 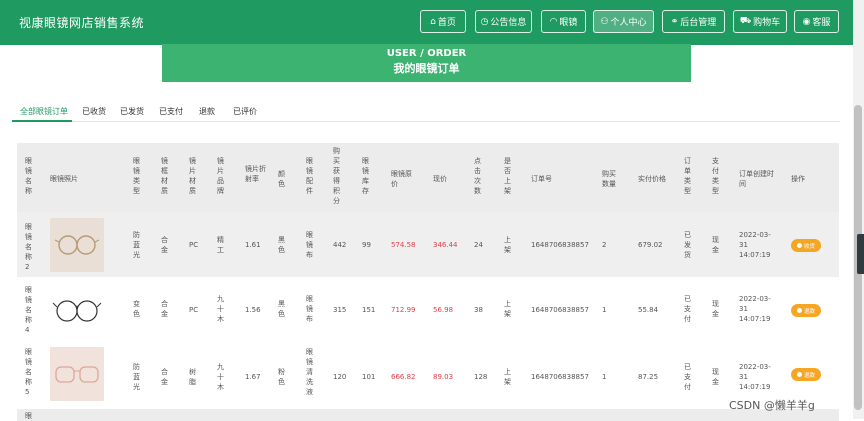 What do you see at coordinates (192, 377) in the screenshot?
I see `cell-lens: 树脂` at bounding box center [192, 377].